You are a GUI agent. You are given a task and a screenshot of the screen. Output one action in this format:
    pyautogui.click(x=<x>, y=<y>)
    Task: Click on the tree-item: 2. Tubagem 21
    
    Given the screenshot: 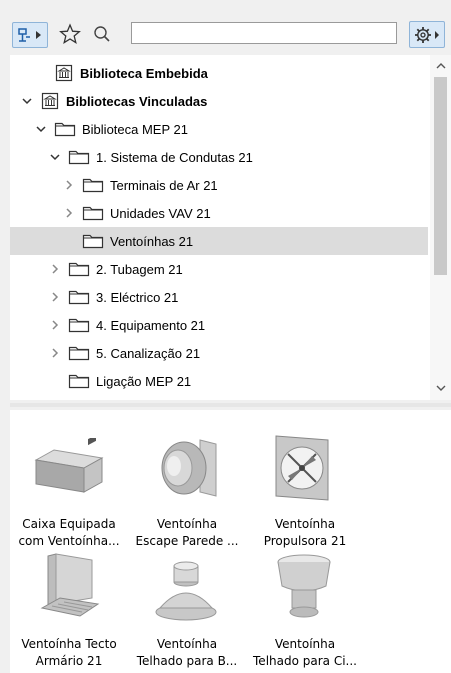 What is the action you would take?
    pyautogui.click(x=219, y=269)
    